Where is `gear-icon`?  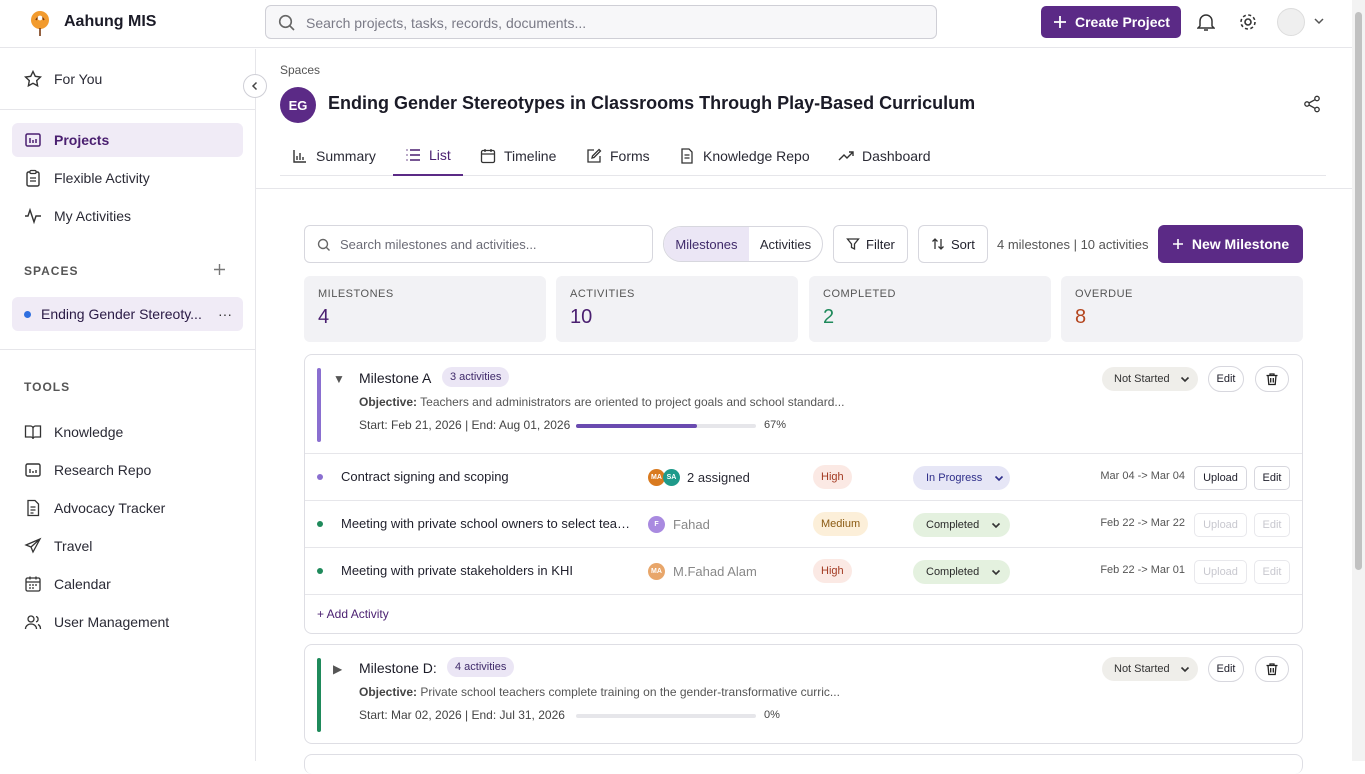
gear-icon is located at coordinates (1248, 22).